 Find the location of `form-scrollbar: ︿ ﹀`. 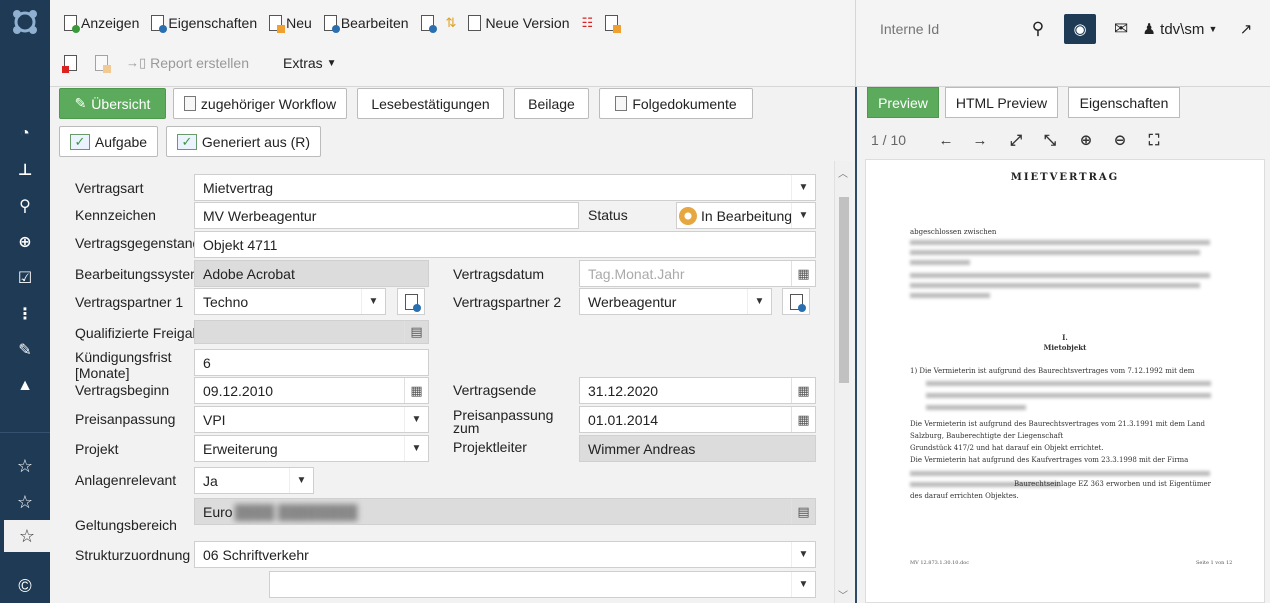

form-scrollbar: ︿ ﹀ is located at coordinates (843, 382).